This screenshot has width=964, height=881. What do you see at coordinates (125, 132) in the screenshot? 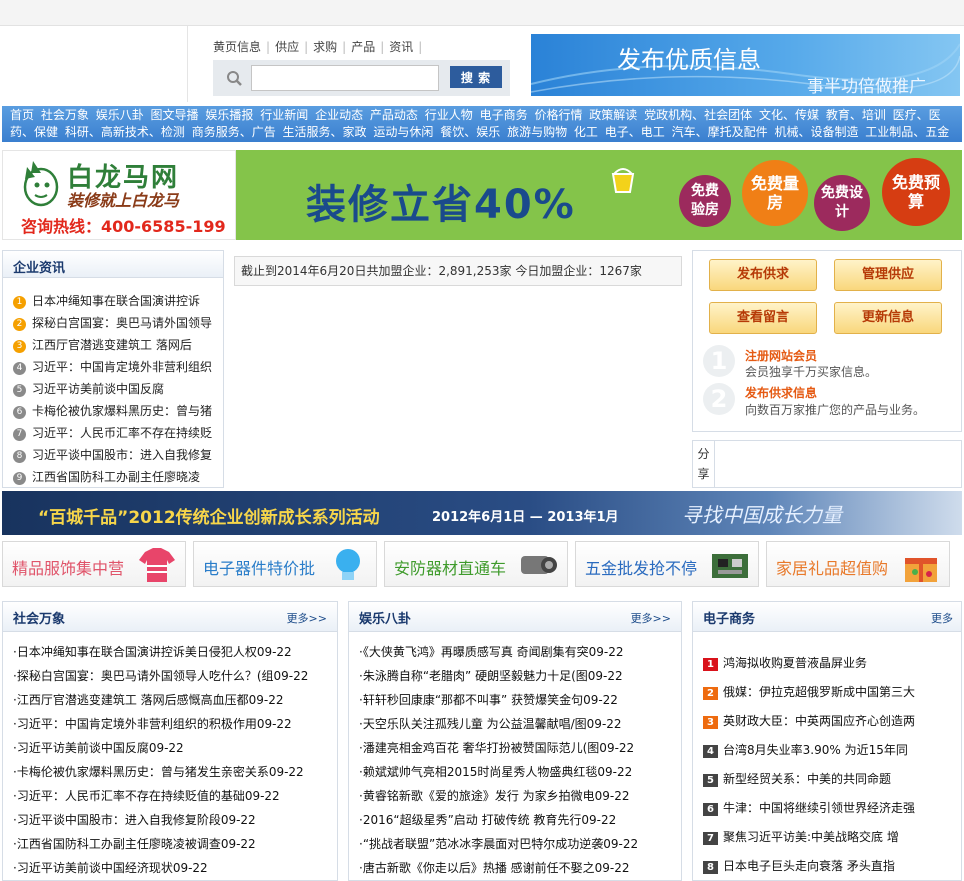
I see `nav-item: 科研、高新技术、检测` at bounding box center [125, 132].